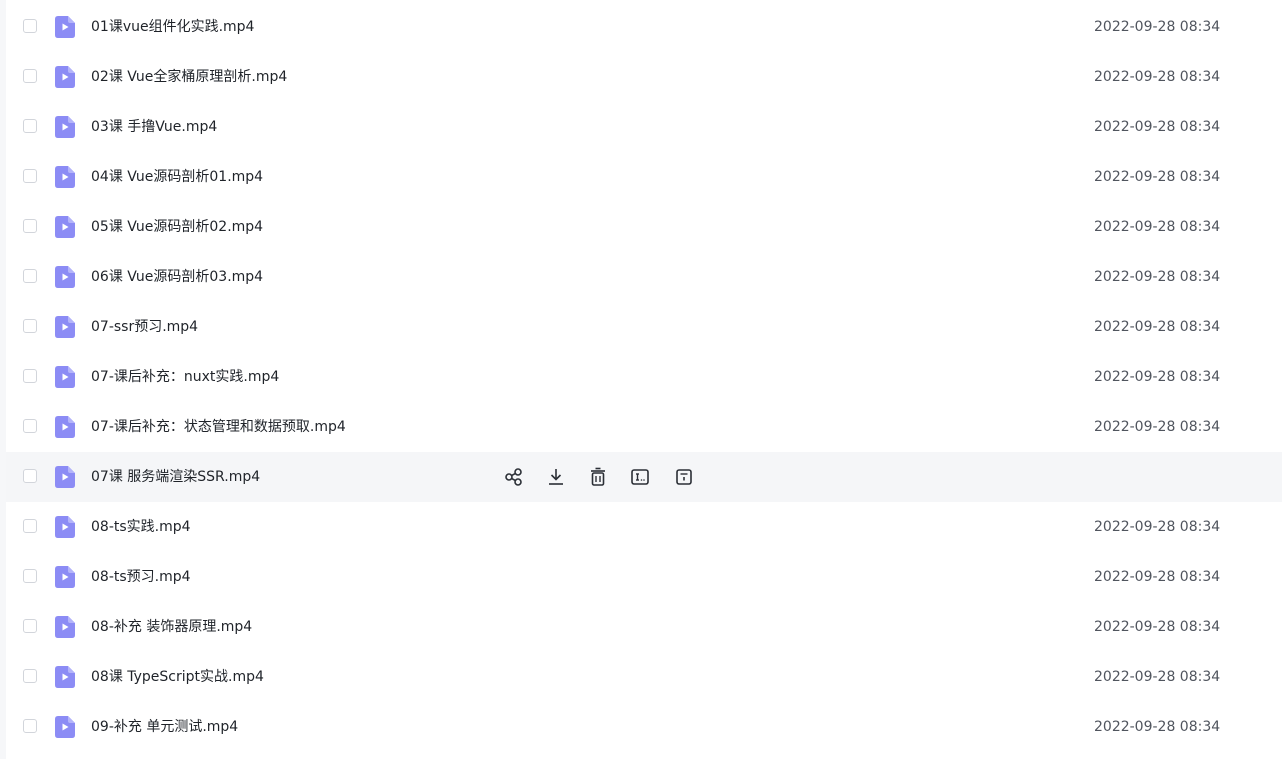 This screenshot has height=759, width=1282. Describe the element at coordinates (141, 577) in the screenshot. I see `file-name: 08-ts预习.mp4` at that location.